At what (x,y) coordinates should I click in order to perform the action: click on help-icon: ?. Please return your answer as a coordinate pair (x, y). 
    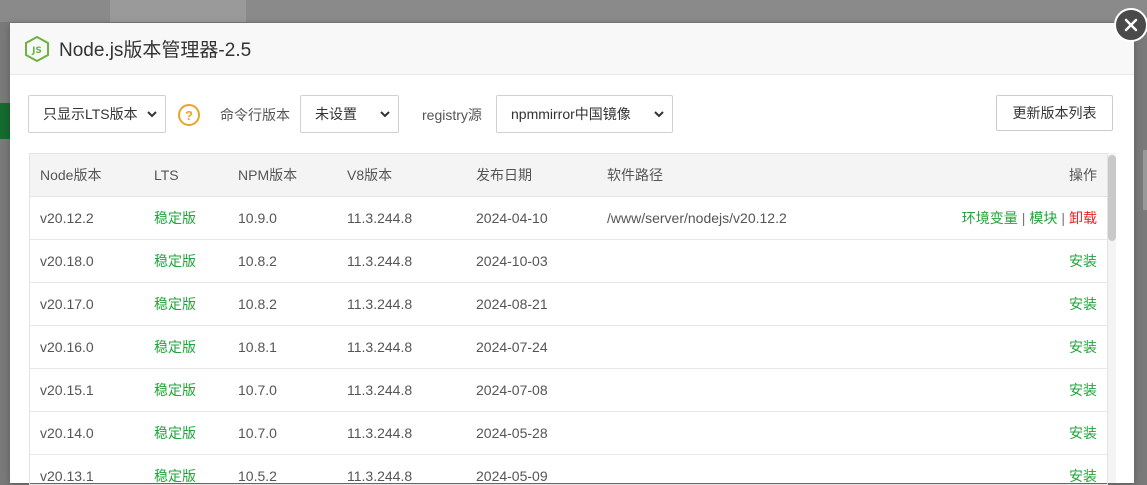
    Looking at the image, I should click on (189, 115).